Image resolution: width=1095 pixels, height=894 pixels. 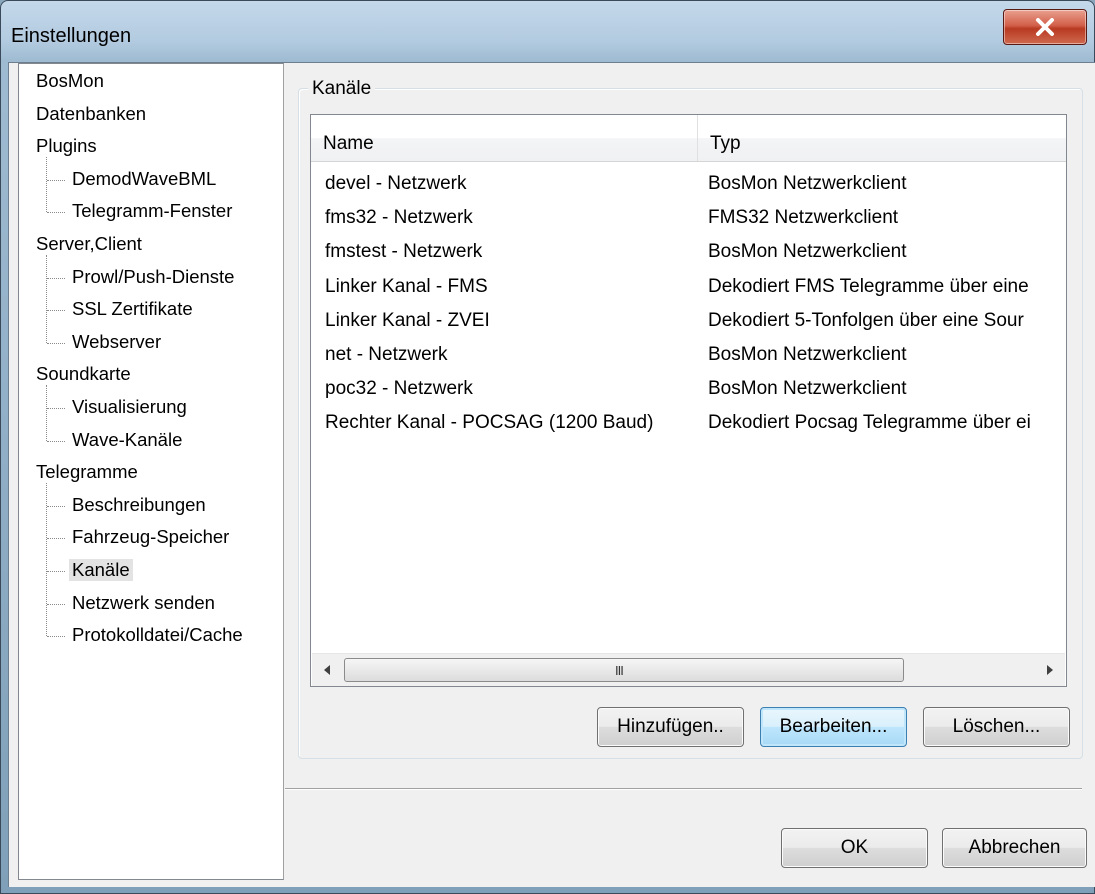 I want to click on tree-child-item: SSL Zertifikate, so click(x=132, y=309).